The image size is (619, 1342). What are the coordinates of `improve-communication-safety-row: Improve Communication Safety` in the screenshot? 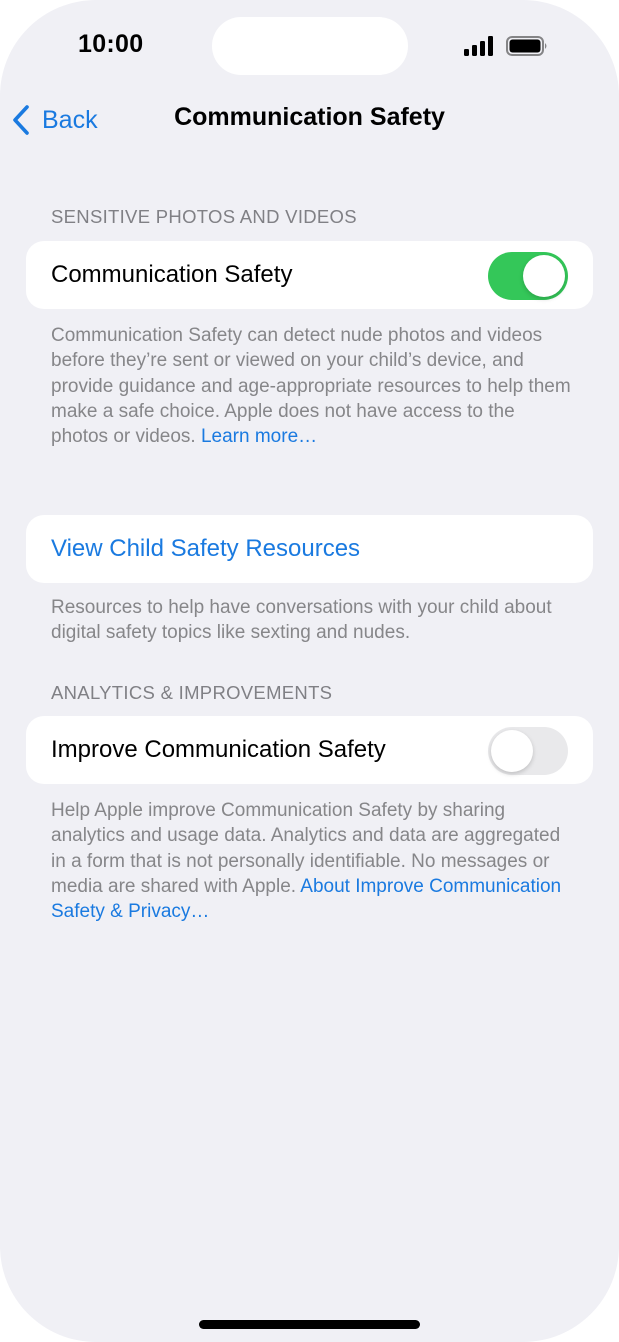 It's located at (309, 750).